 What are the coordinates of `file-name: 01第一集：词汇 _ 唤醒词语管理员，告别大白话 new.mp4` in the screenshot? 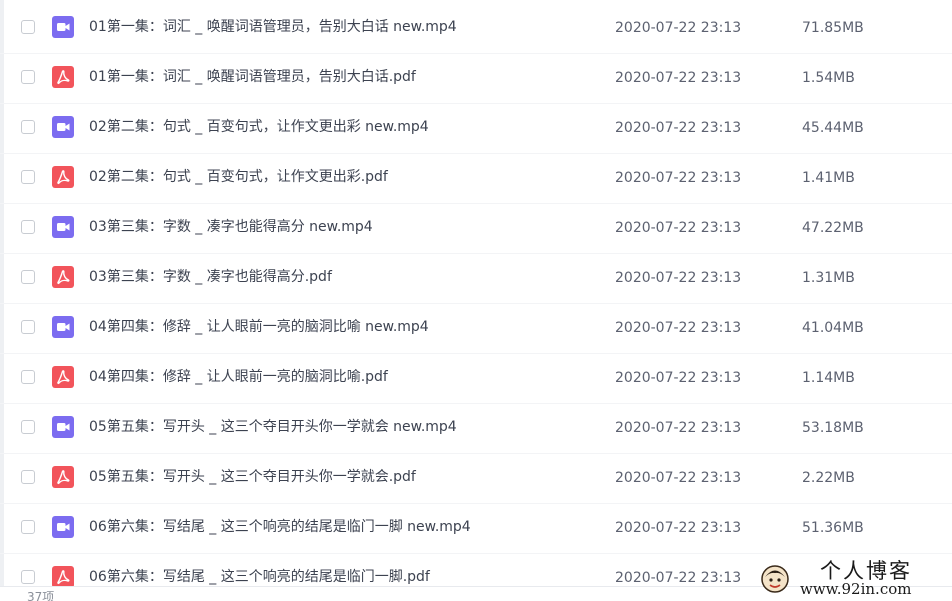 It's located at (273, 27).